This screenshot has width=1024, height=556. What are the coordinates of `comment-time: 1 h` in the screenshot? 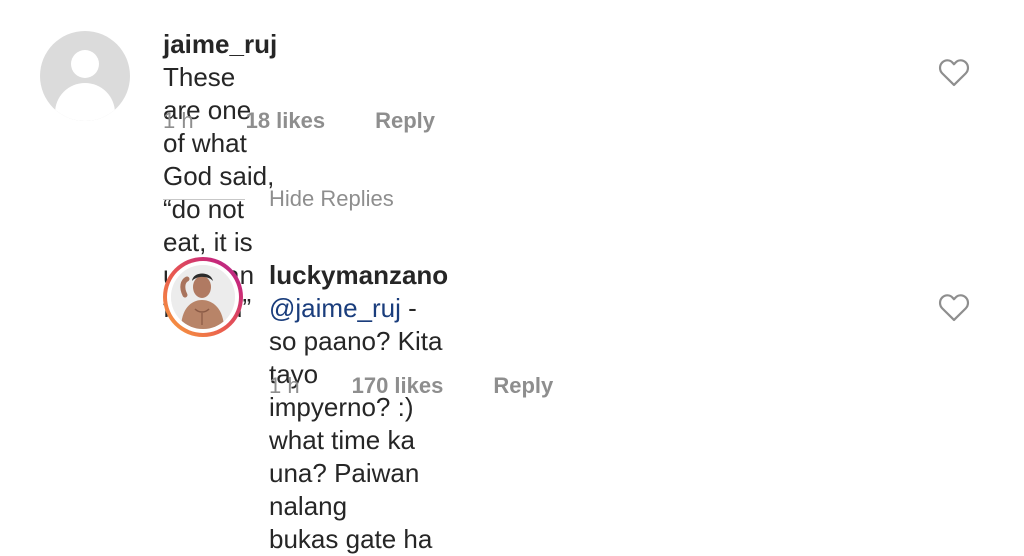 It's located at (178, 120).